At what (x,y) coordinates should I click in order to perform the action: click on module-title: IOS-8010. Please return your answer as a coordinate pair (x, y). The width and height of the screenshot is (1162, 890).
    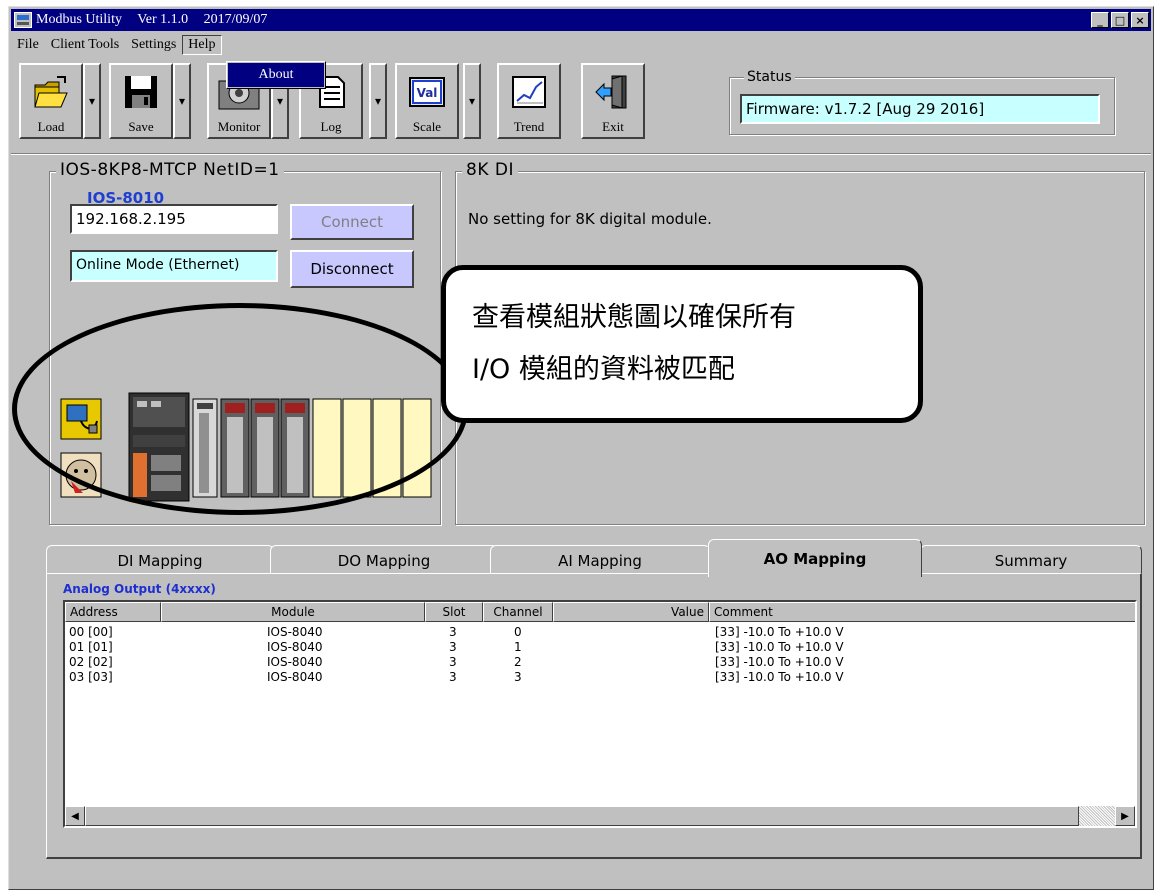
    Looking at the image, I should click on (126, 198).